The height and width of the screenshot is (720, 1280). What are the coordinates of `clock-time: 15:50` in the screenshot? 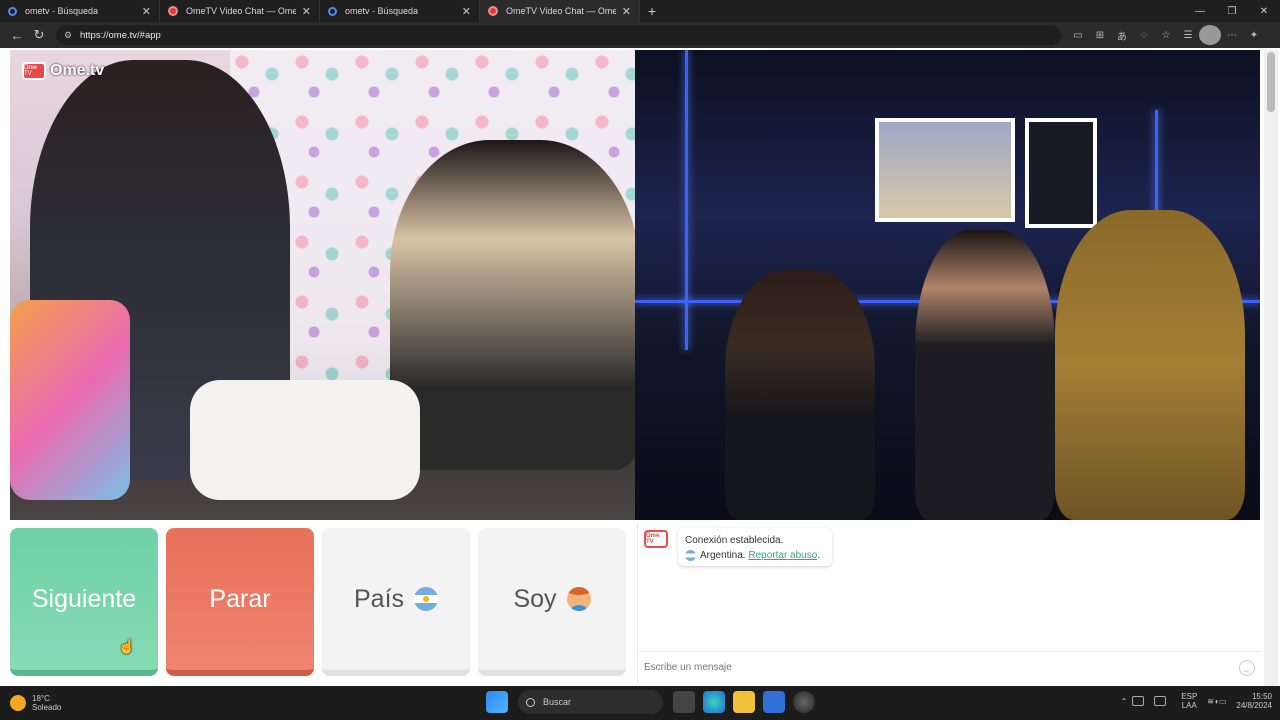 It's located at (1261, 696).